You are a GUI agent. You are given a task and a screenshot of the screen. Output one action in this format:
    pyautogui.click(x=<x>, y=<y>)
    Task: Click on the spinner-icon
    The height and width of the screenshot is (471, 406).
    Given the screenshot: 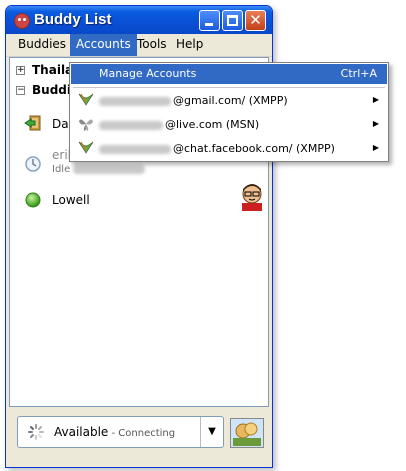 What is the action you would take?
    pyautogui.click(x=36, y=432)
    